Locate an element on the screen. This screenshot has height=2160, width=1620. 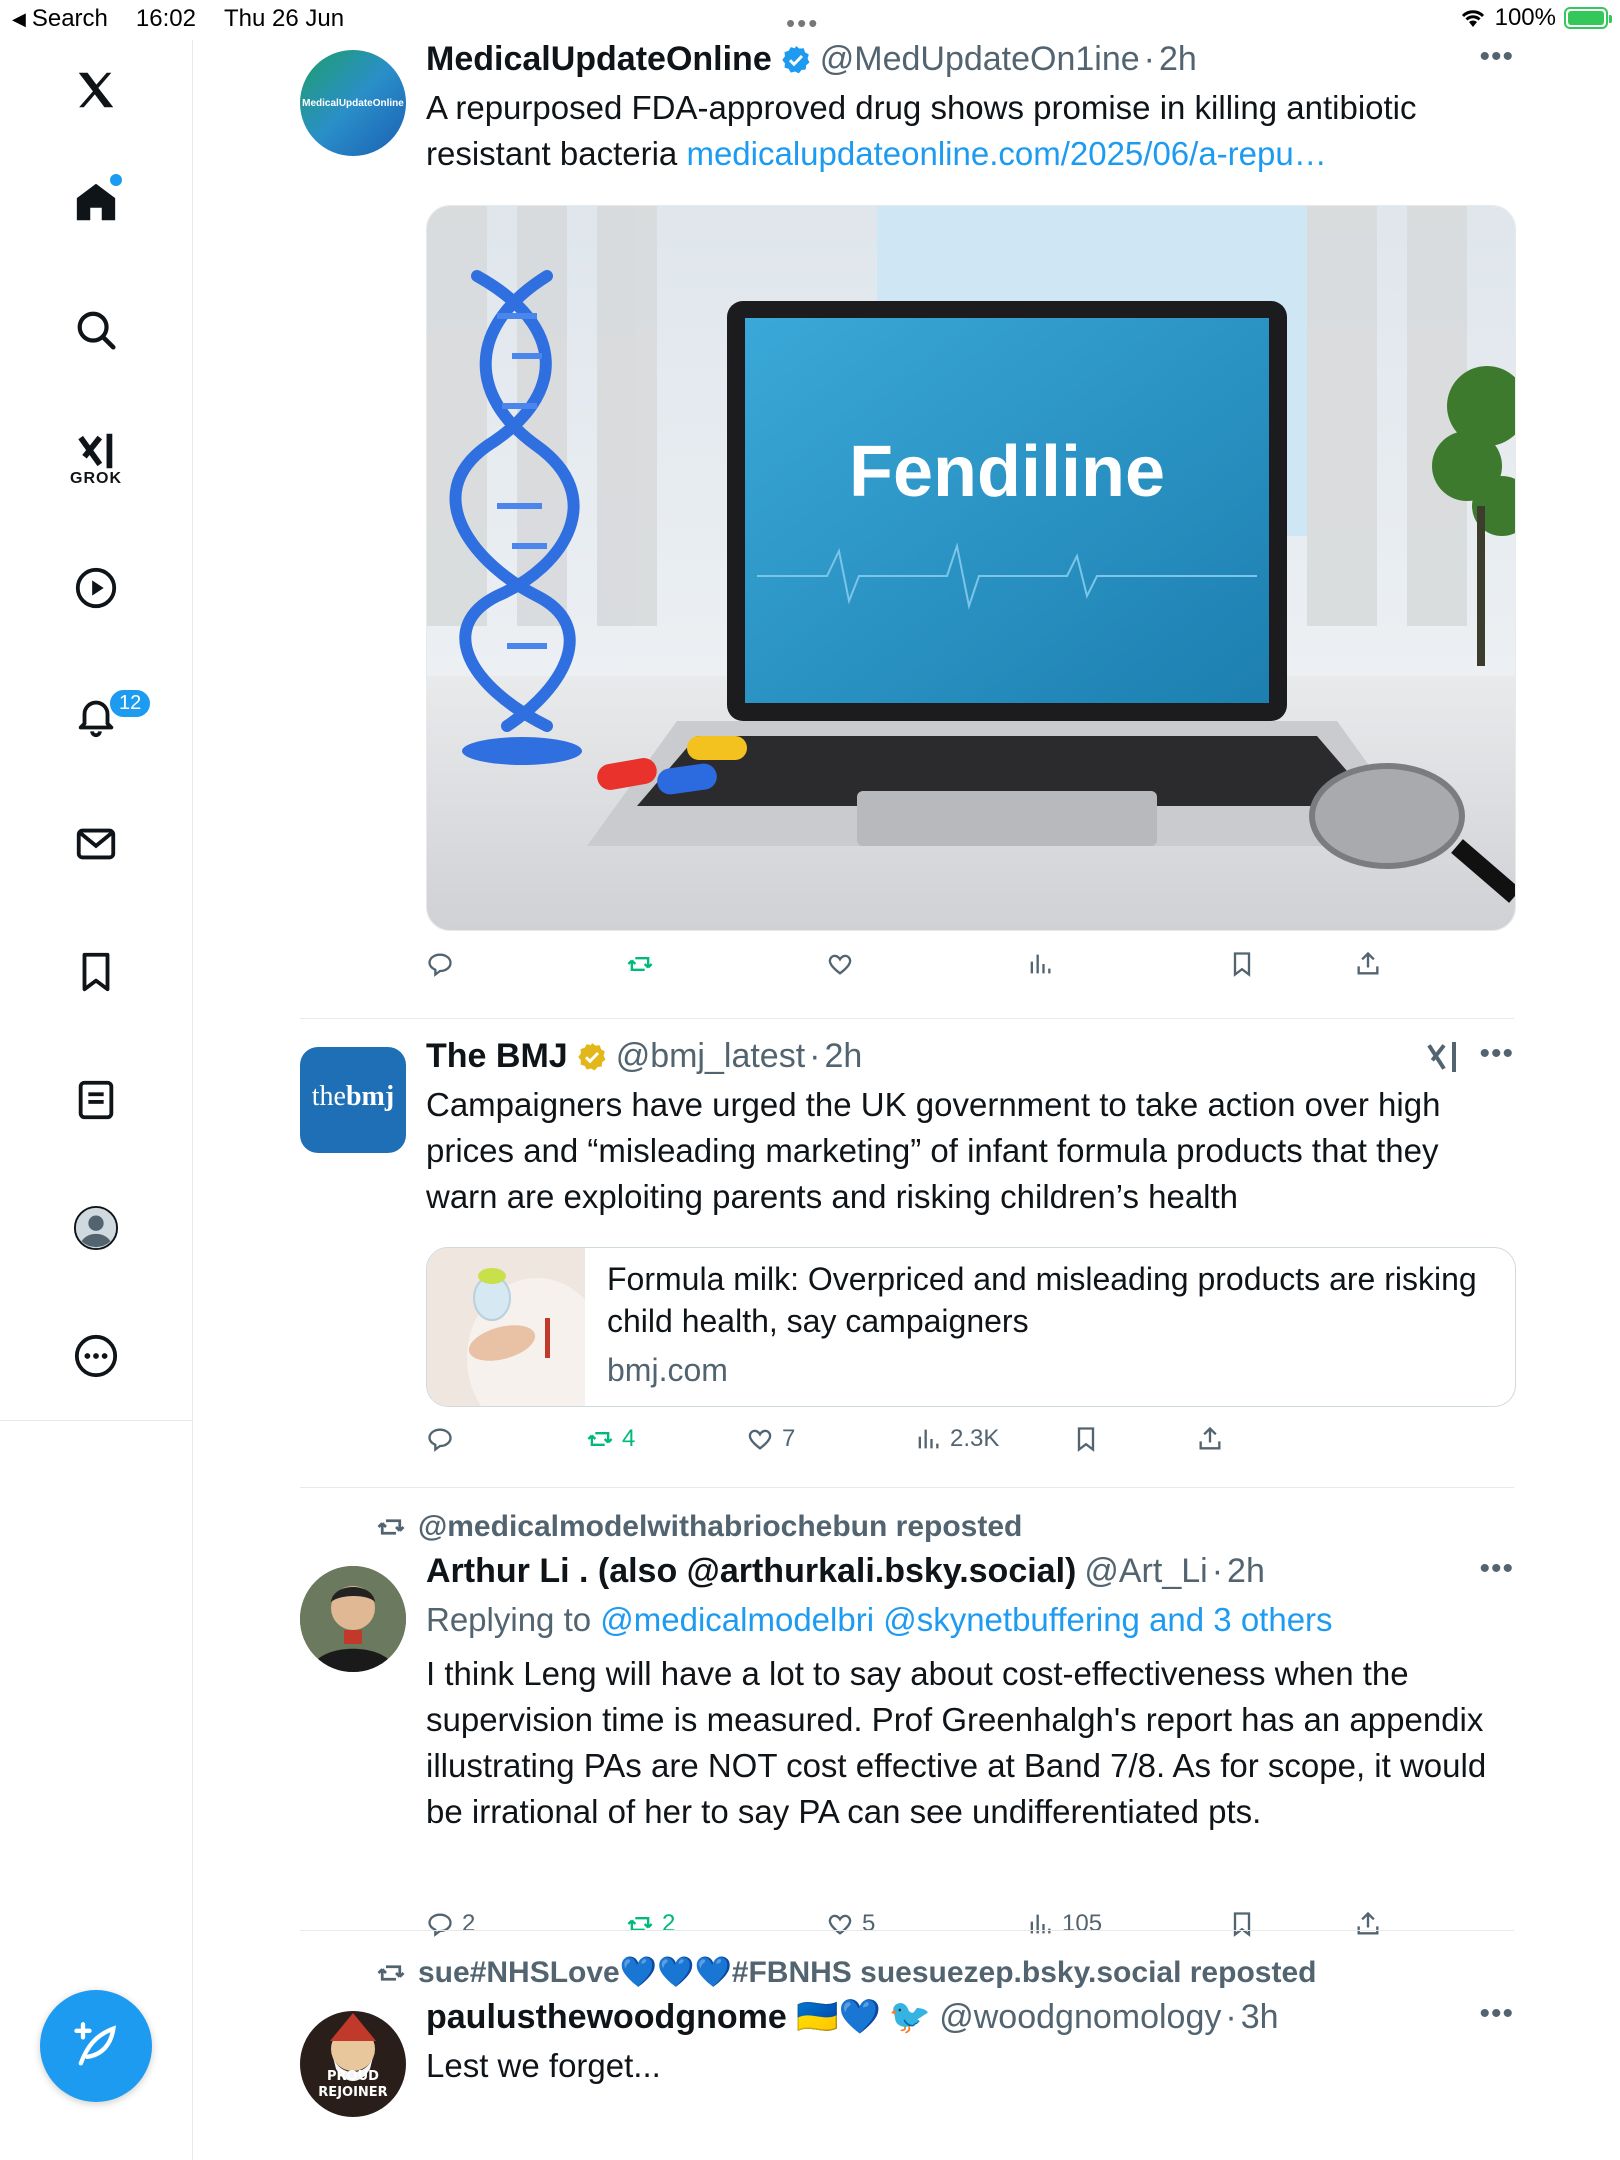
repost-button: 4 is located at coordinates (610, 1439).